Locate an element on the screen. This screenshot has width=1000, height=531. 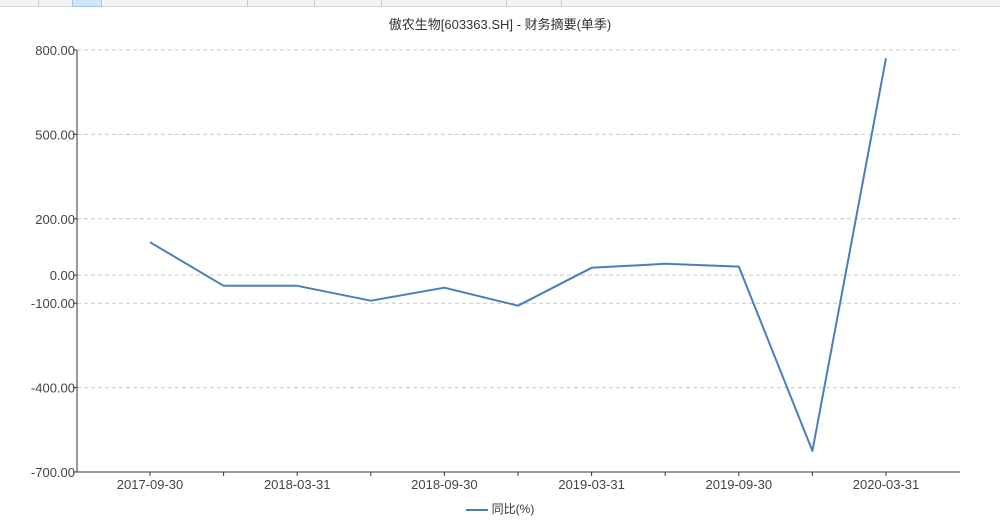
y-tick-label: 800.00 is located at coordinates (55, 50).